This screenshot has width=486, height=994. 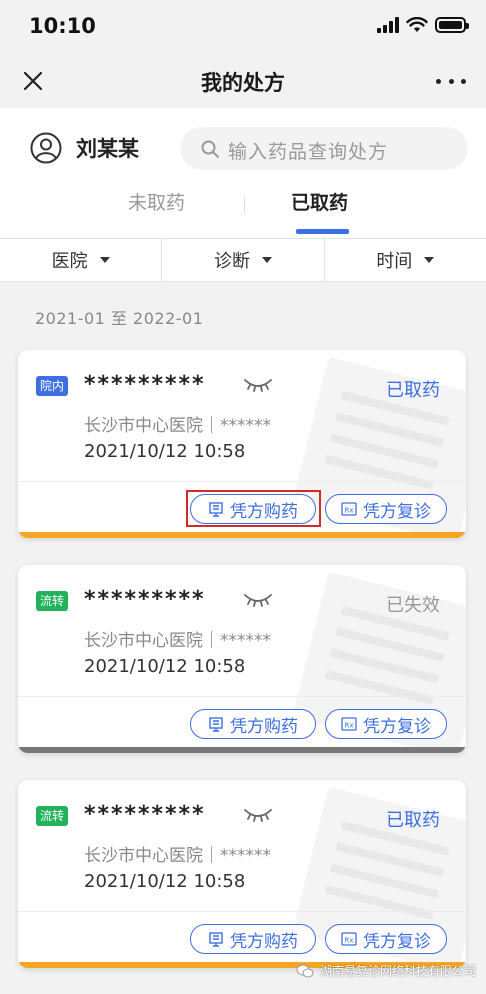 What do you see at coordinates (62, 26) in the screenshot?
I see `status-time: 10:10` at bounding box center [62, 26].